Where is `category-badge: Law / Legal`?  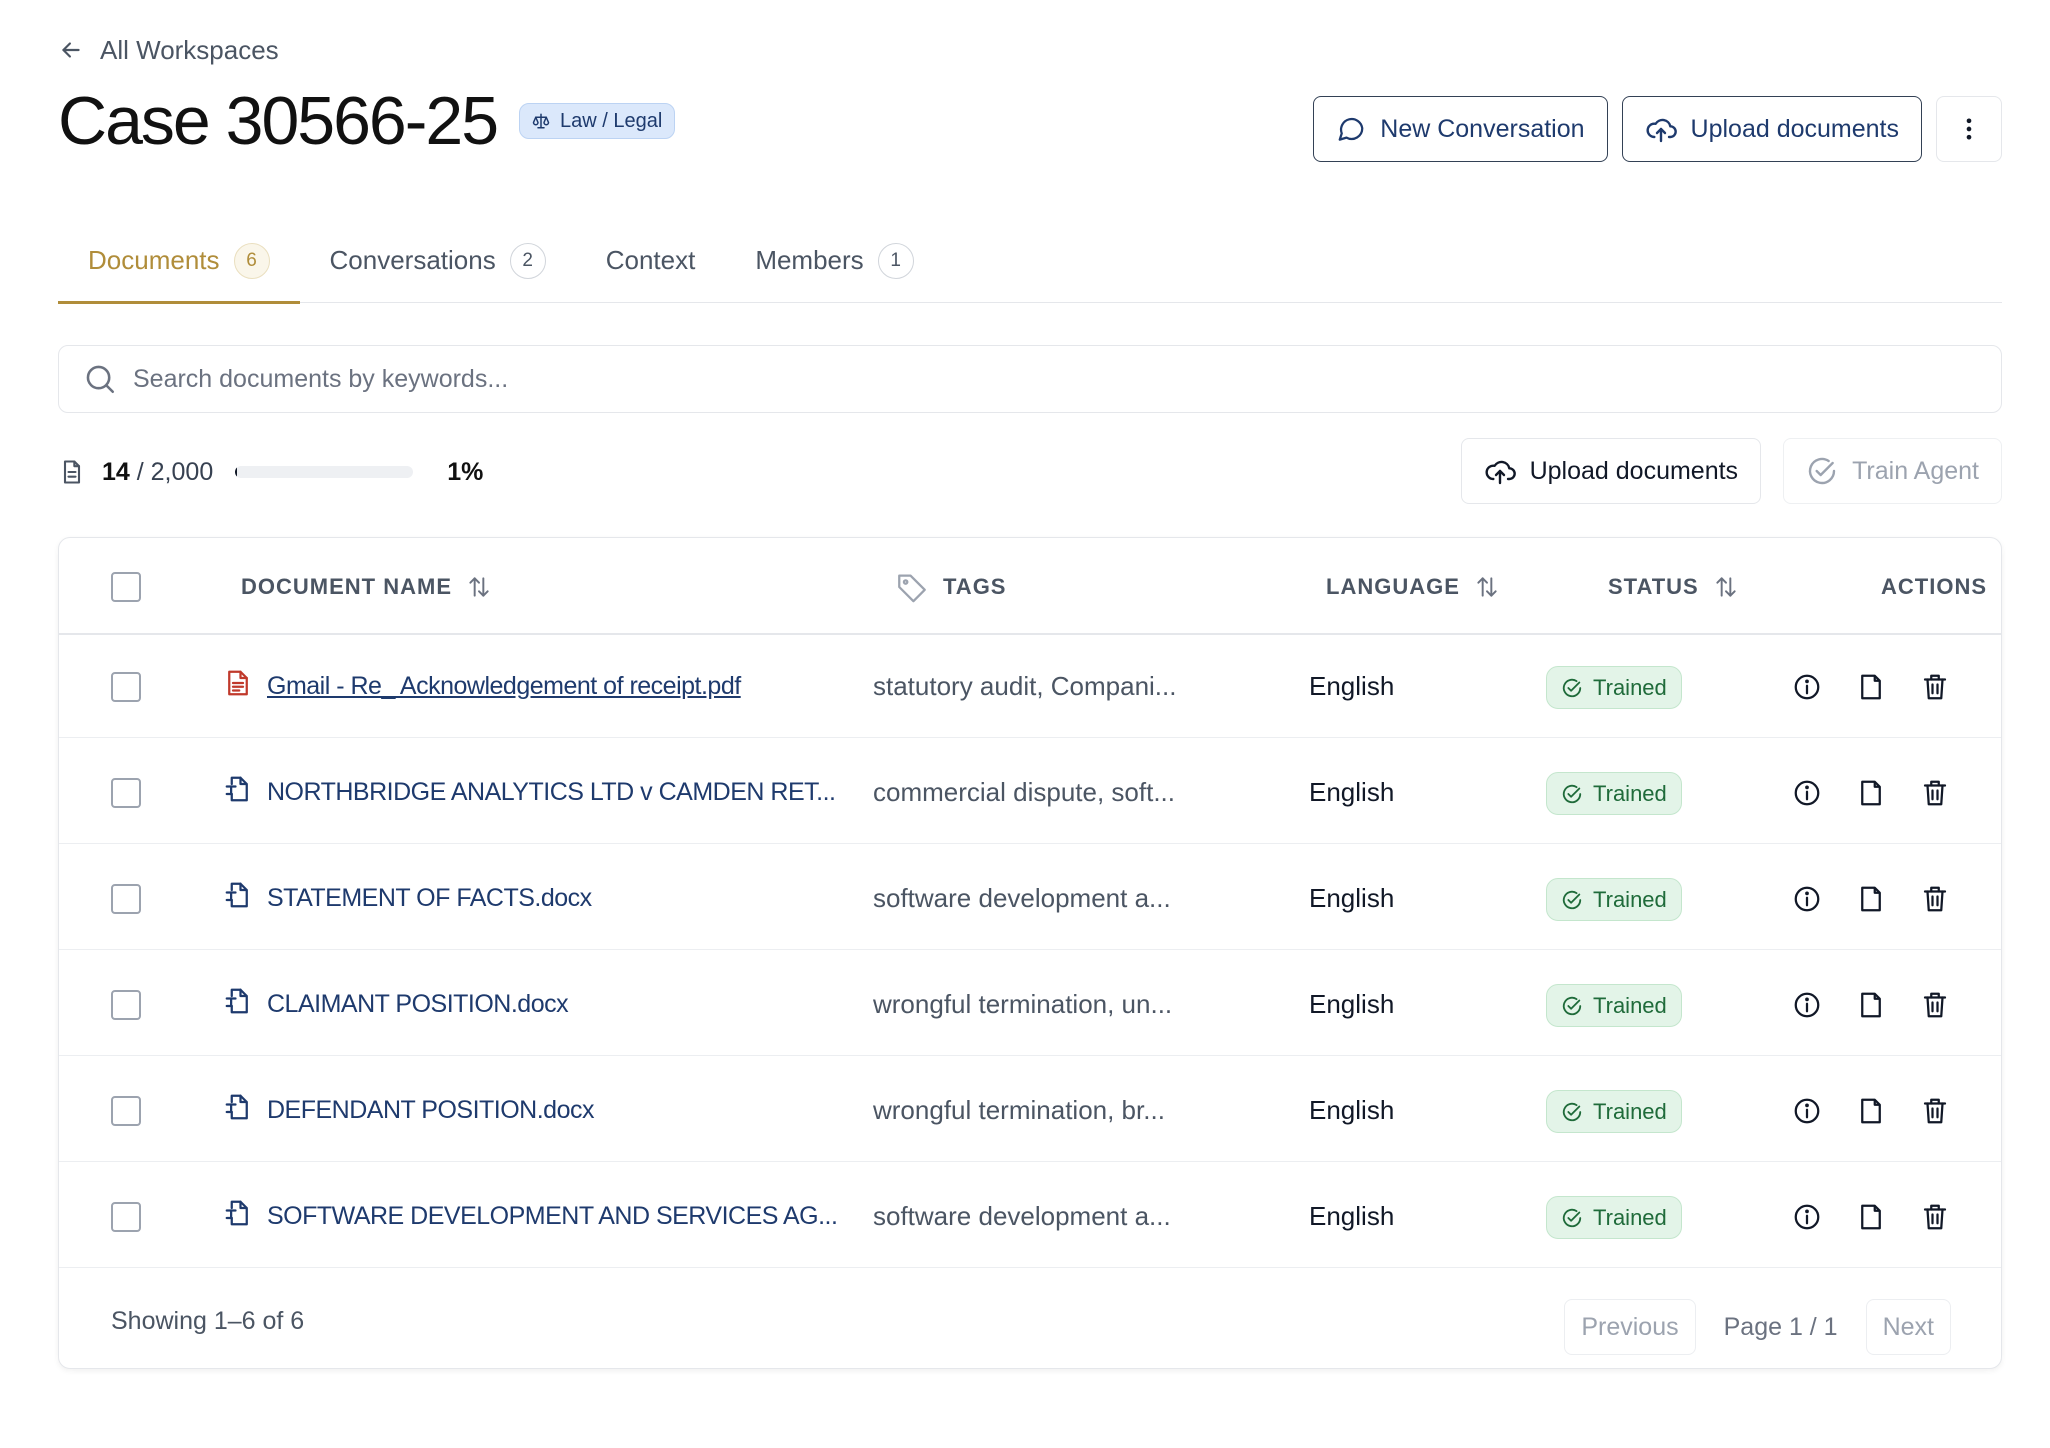 category-badge: Law / Legal is located at coordinates (597, 121).